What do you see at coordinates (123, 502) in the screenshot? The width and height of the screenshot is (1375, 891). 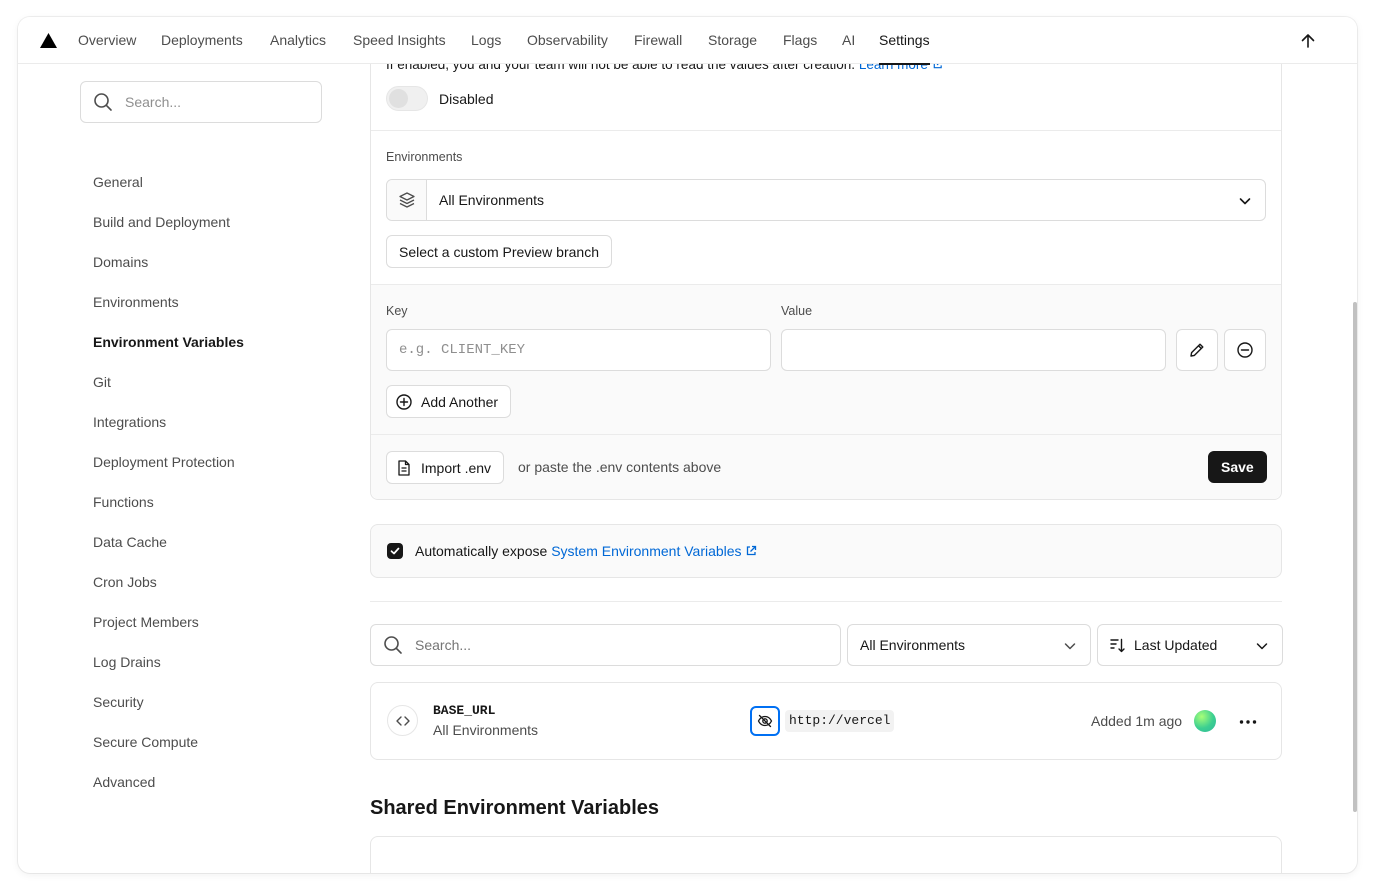 I see `sidebar-item-functions: Functions` at bounding box center [123, 502].